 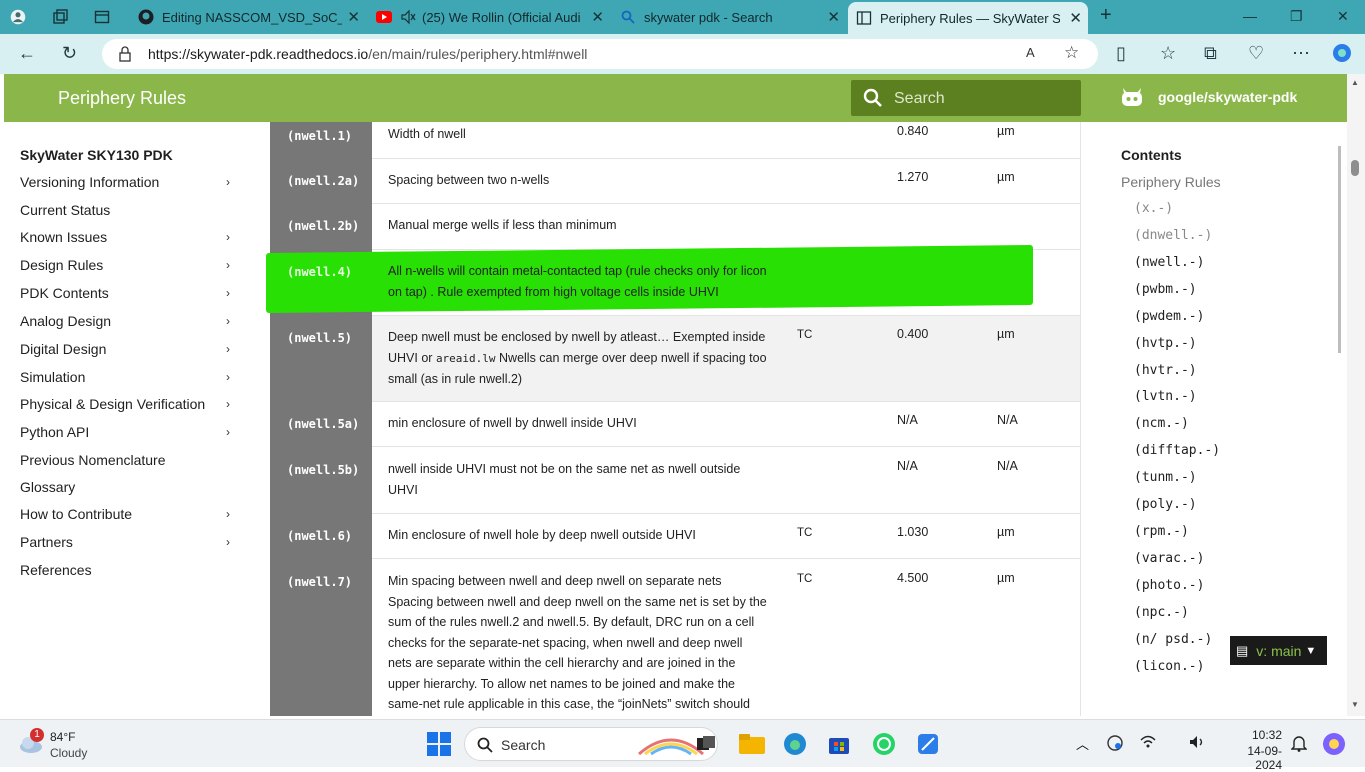 I want to click on toc-section-link: Periphery Rules, so click(x=1171, y=182).